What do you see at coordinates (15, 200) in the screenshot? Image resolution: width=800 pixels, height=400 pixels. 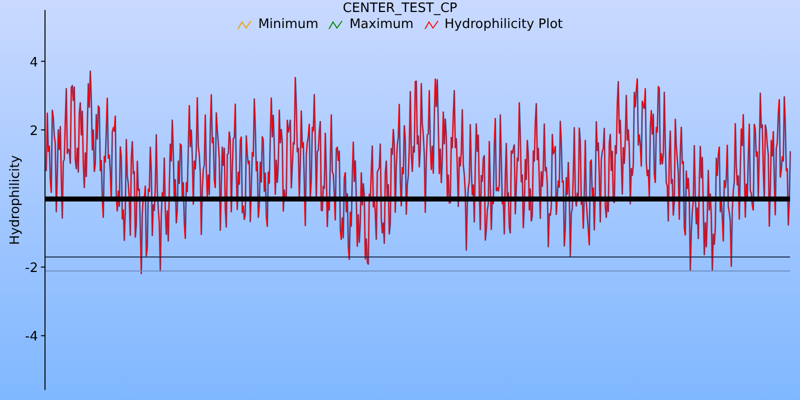 I see `axis-label: Hydrophilicity` at bounding box center [15, 200].